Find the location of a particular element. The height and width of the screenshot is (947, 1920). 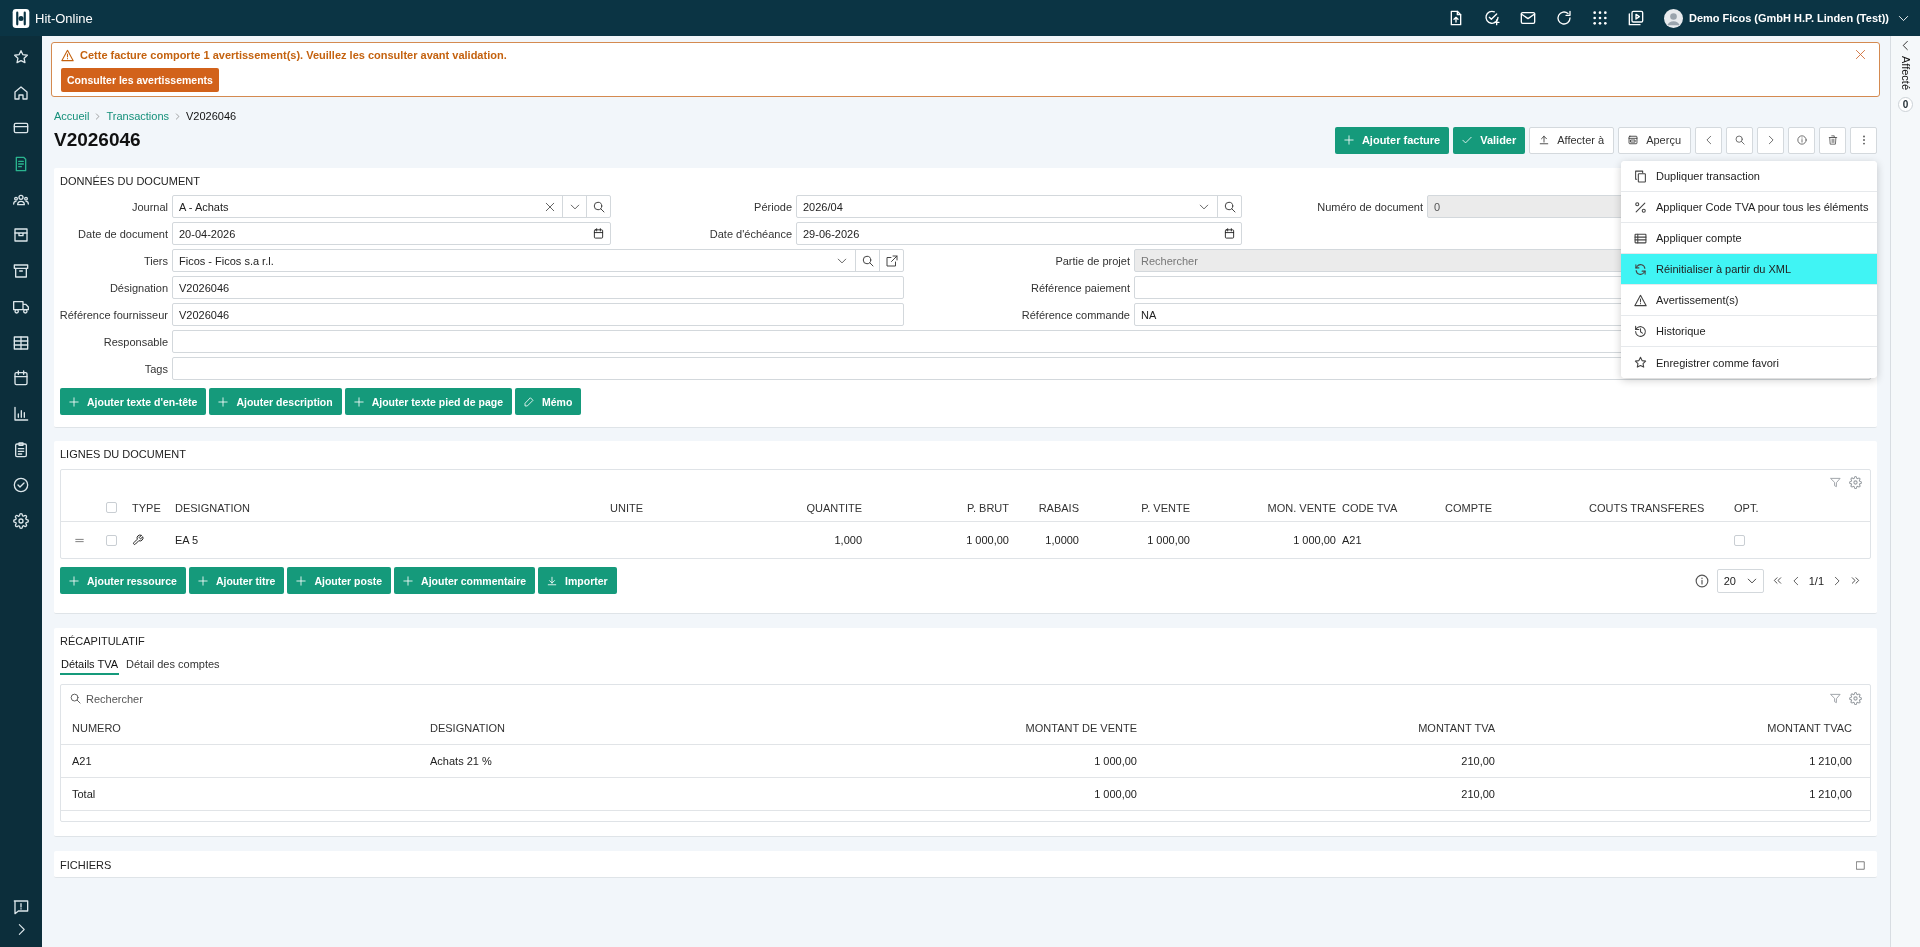

field-label: Période is located at coordinates (773, 206).